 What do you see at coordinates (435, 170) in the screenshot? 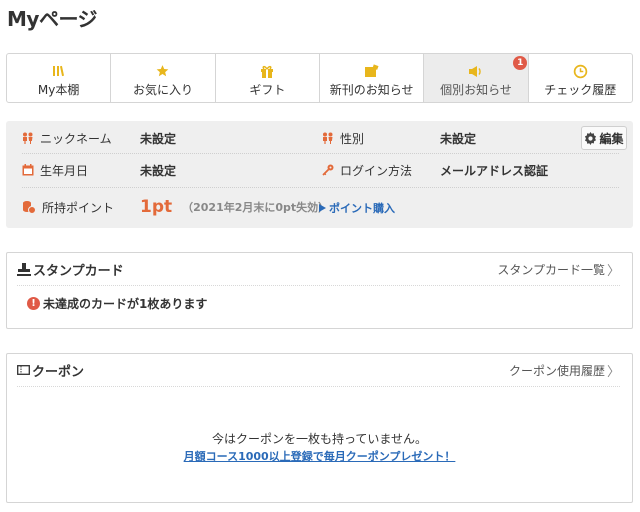
I see `login-method-row: ログイン方法 メールアドレス認証` at bounding box center [435, 170].